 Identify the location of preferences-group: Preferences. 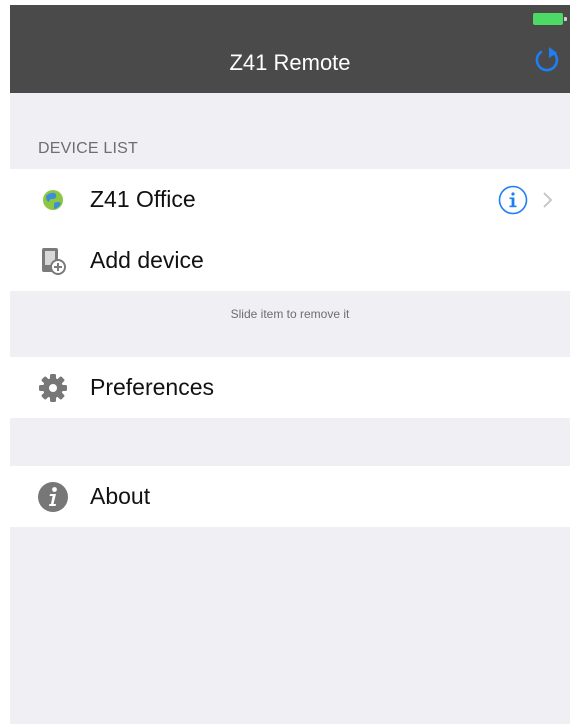
(290, 387).